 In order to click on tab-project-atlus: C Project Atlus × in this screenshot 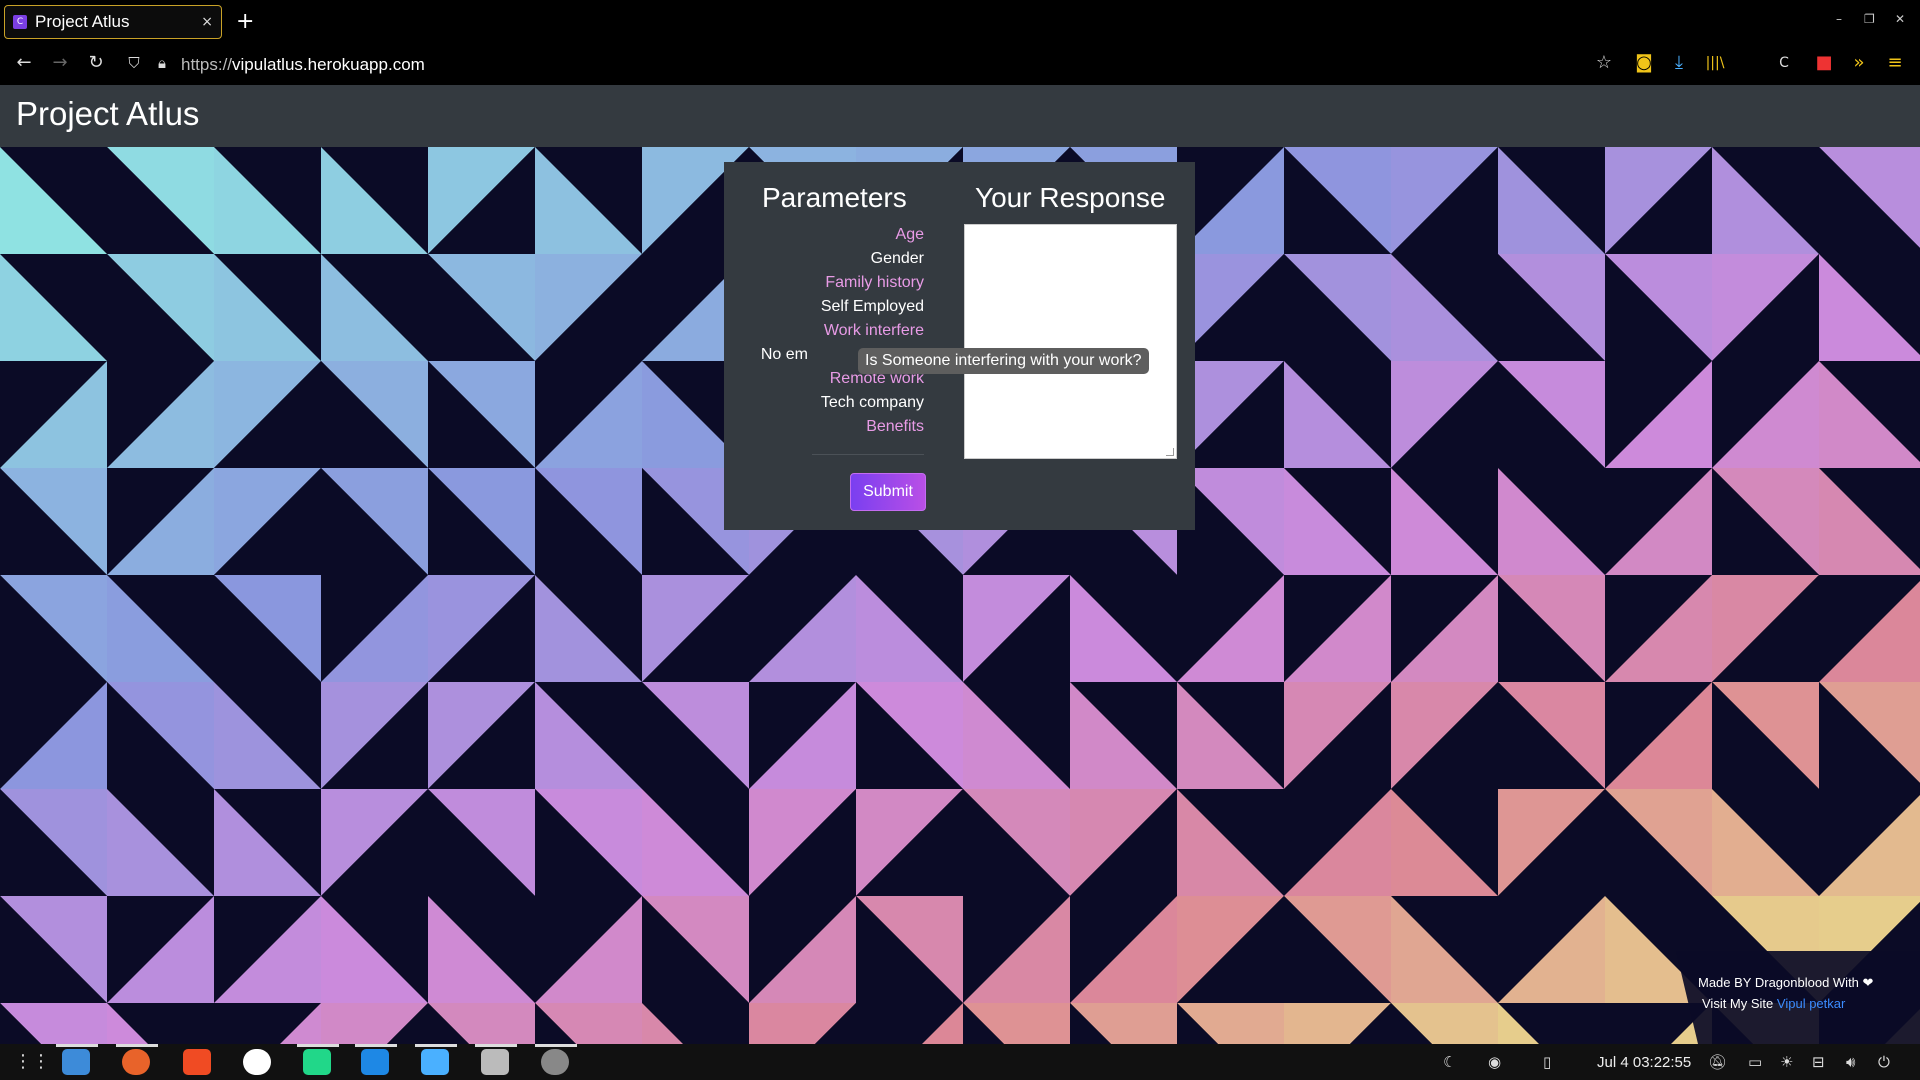, I will do `click(113, 22)`.